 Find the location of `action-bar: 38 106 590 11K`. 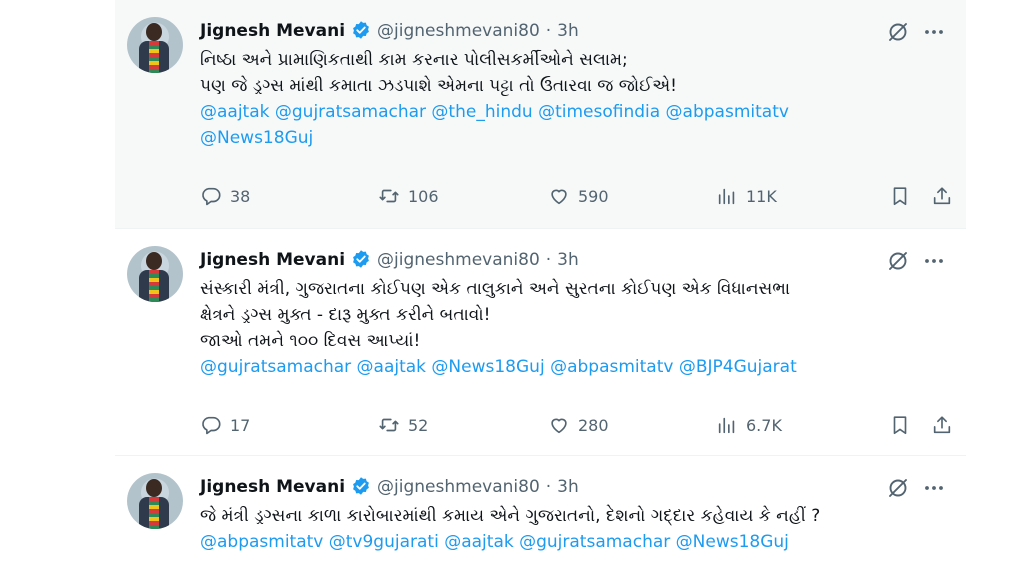

action-bar: 38 106 590 11K is located at coordinates (573, 196).